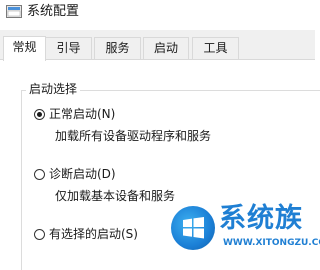  What do you see at coordinates (157, 15) in the screenshot?
I see `title-bar: 系统配置` at bounding box center [157, 15].